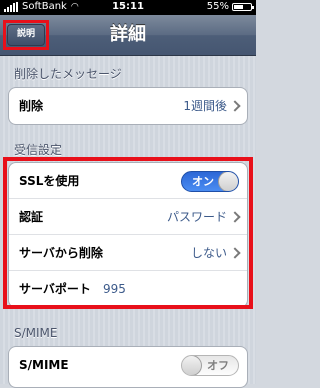 The width and height of the screenshot is (320, 388). Describe the element at coordinates (128, 289) in the screenshot. I see `row-server-port: サーバポート 995` at that location.